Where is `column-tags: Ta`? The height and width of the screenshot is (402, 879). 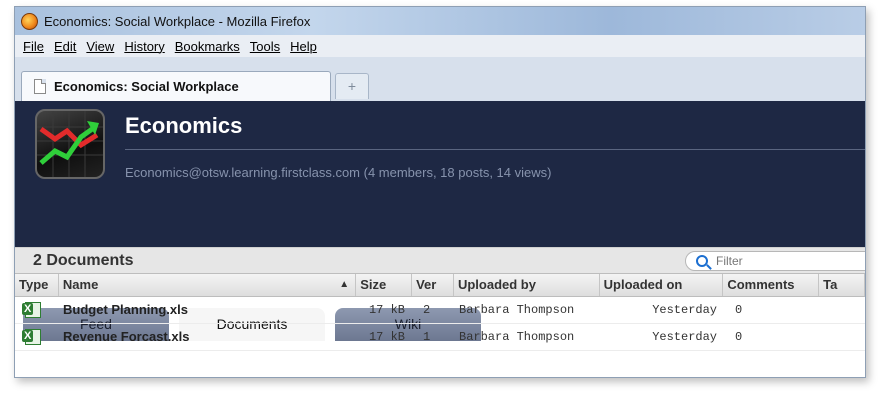
column-tags: Ta is located at coordinates (842, 285).